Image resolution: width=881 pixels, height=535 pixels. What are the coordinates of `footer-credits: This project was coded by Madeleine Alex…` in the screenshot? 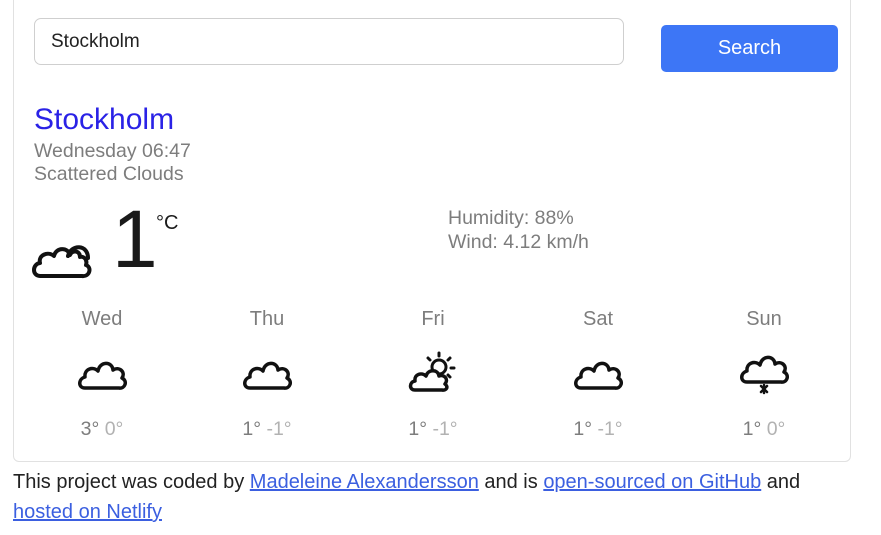 It's located at (443, 497).